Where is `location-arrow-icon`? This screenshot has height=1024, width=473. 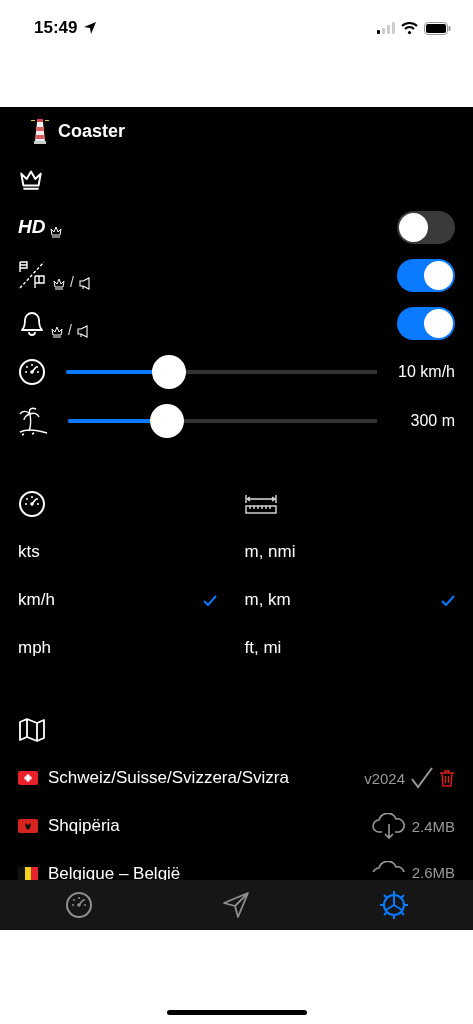
location-arrow-icon is located at coordinates (90, 28).